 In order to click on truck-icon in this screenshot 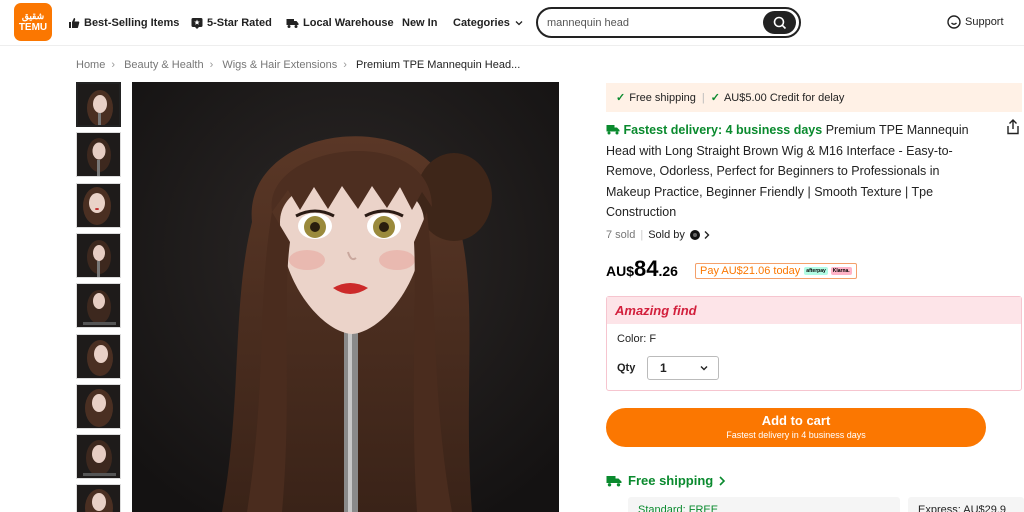, I will do `click(292, 23)`.